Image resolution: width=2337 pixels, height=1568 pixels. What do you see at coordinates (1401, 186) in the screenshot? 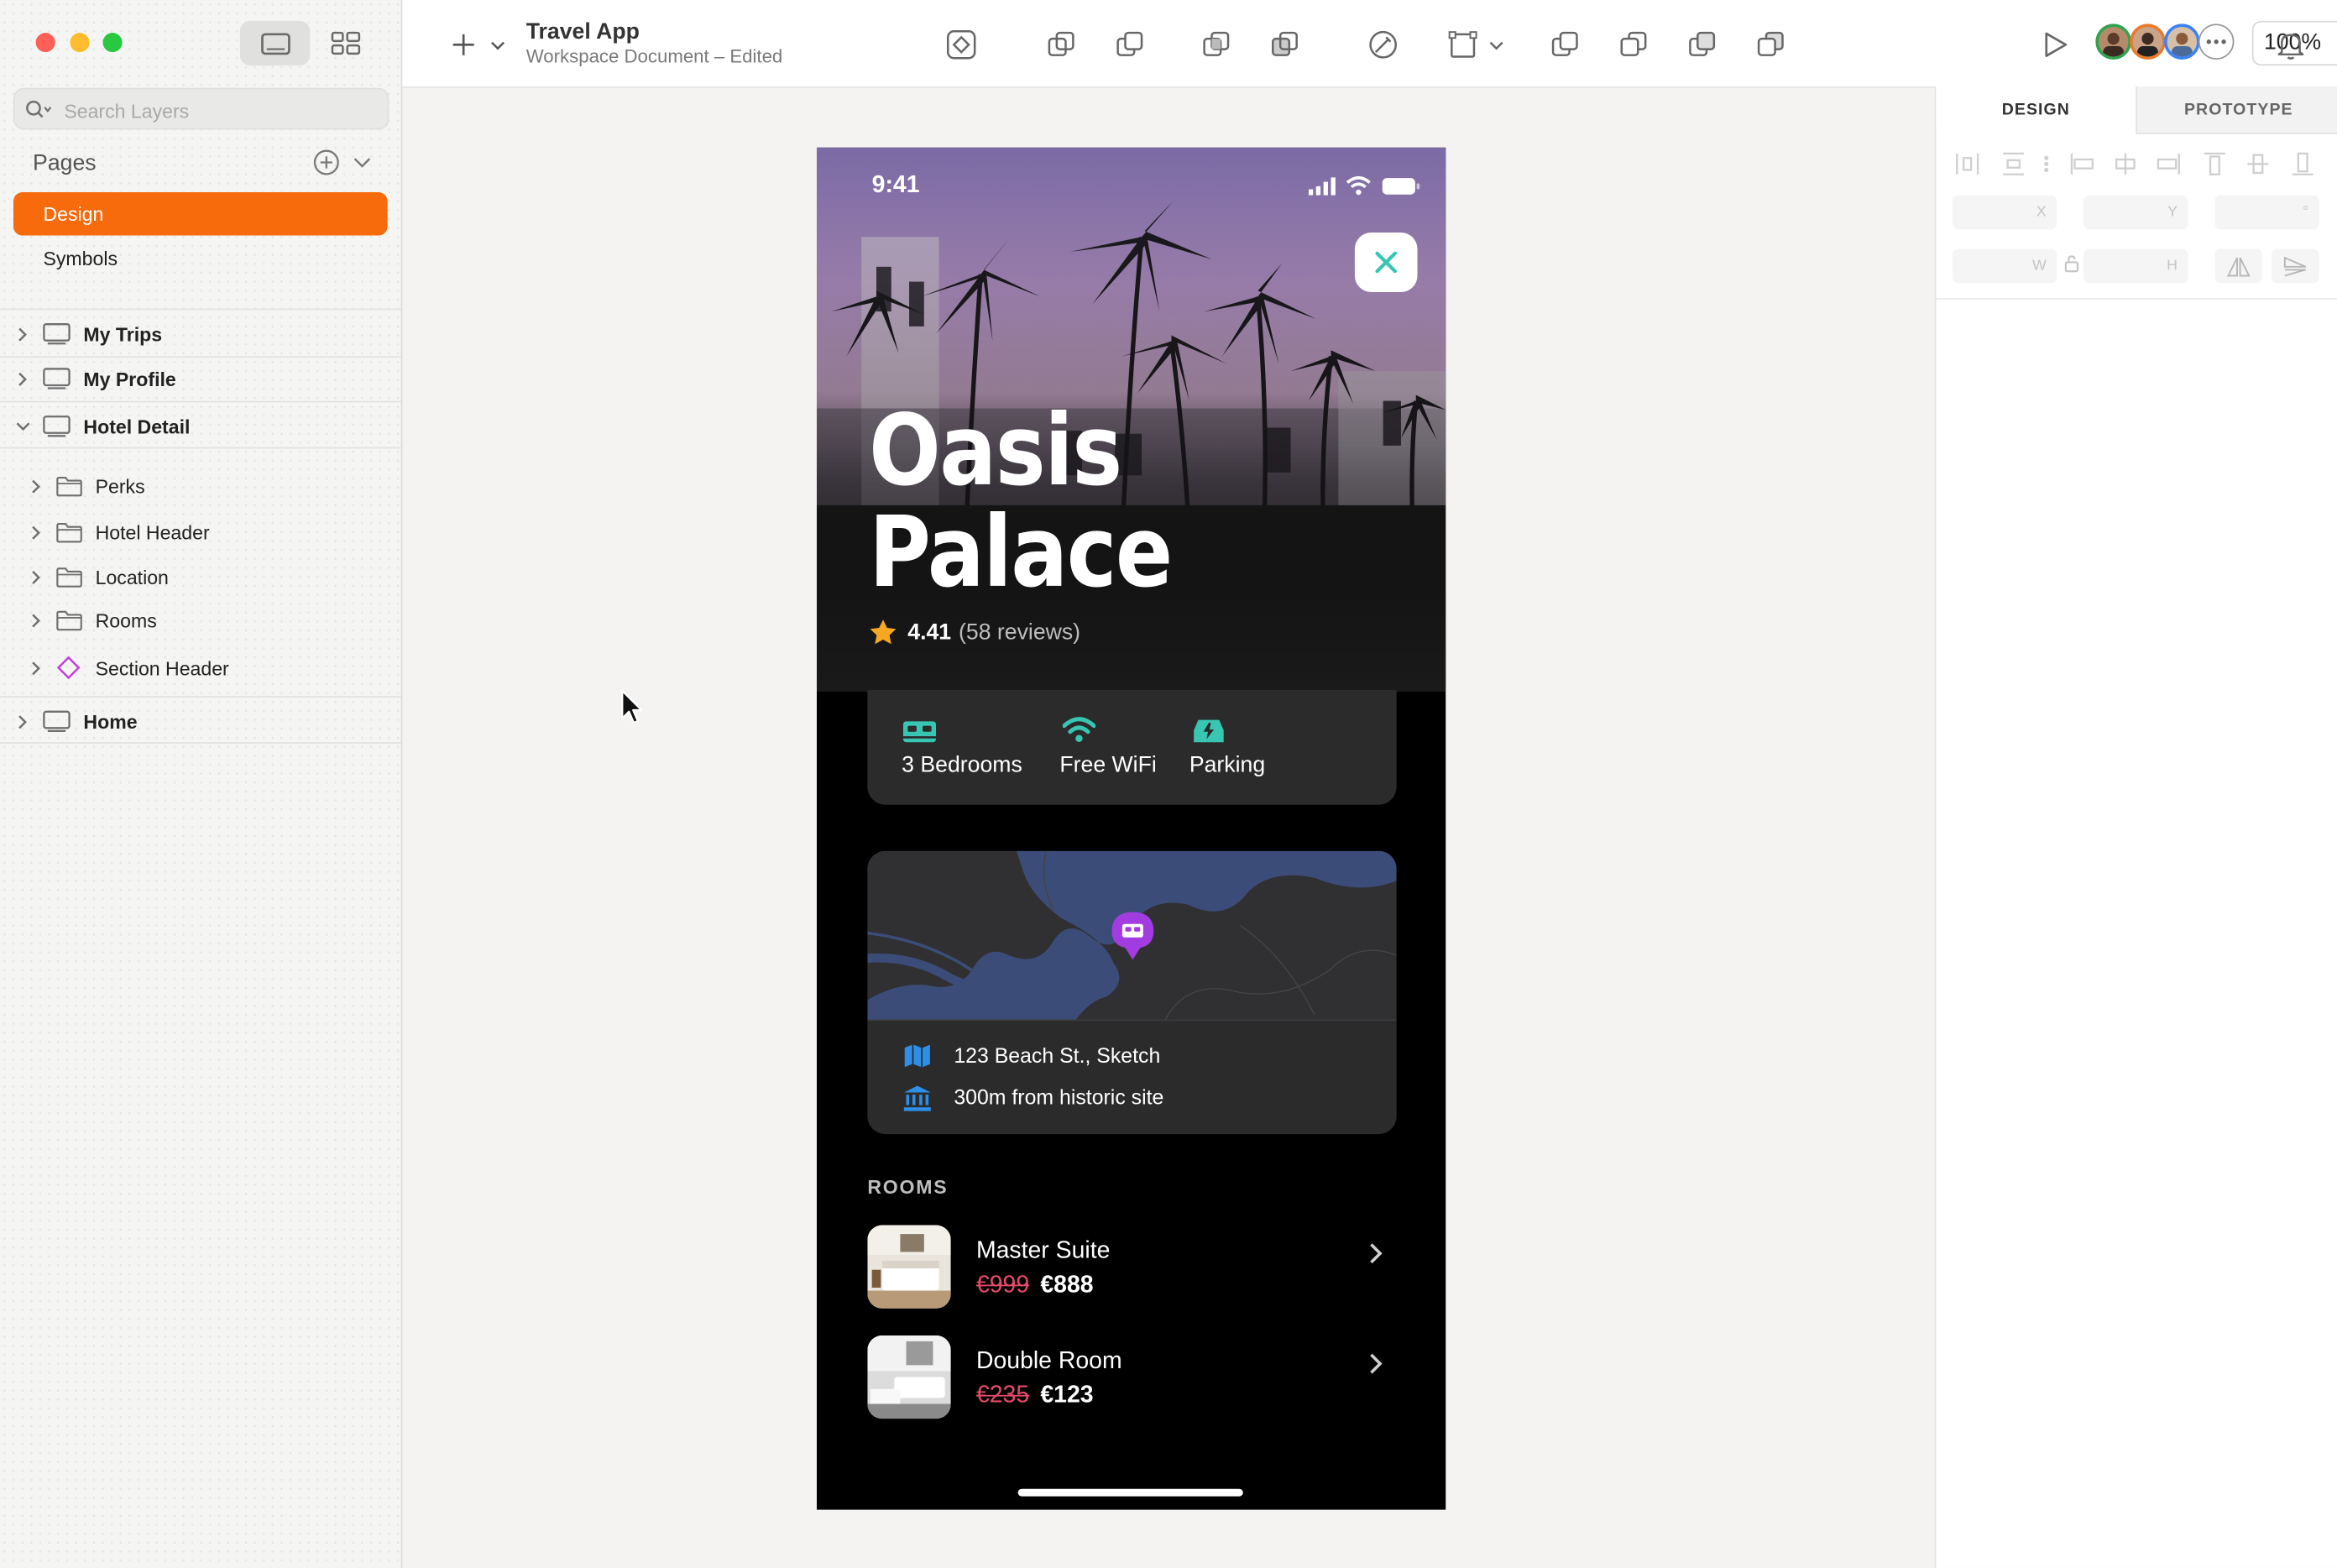
I see `battery-icon` at bounding box center [1401, 186].